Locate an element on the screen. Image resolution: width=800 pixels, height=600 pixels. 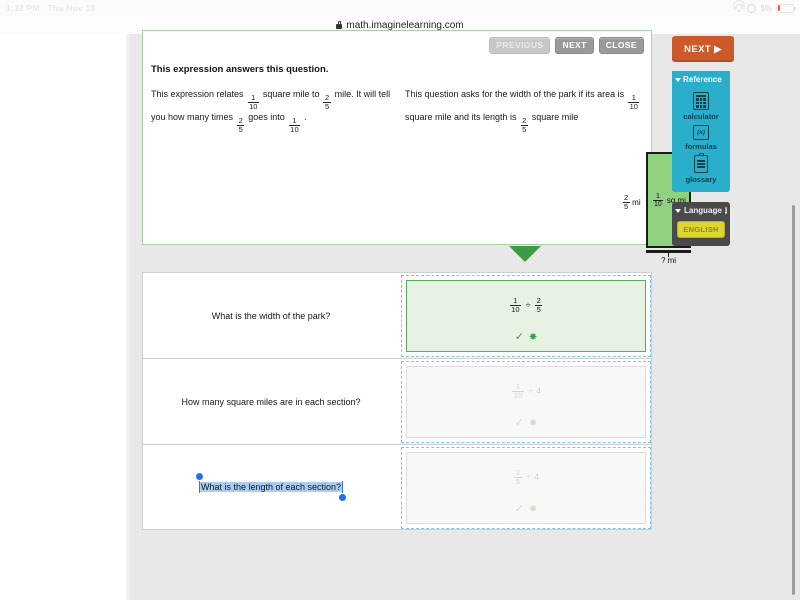
selection-handle-end is located at coordinates (343, 497).